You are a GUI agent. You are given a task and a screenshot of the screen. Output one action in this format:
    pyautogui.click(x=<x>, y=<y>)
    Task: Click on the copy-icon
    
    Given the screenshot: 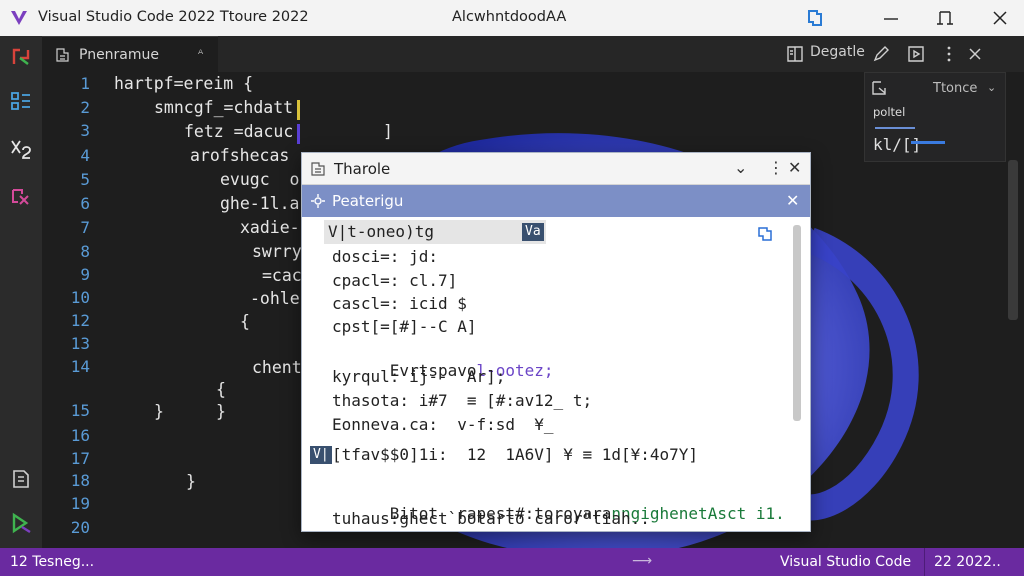 What is the action you would take?
    pyautogui.click(x=765, y=234)
    